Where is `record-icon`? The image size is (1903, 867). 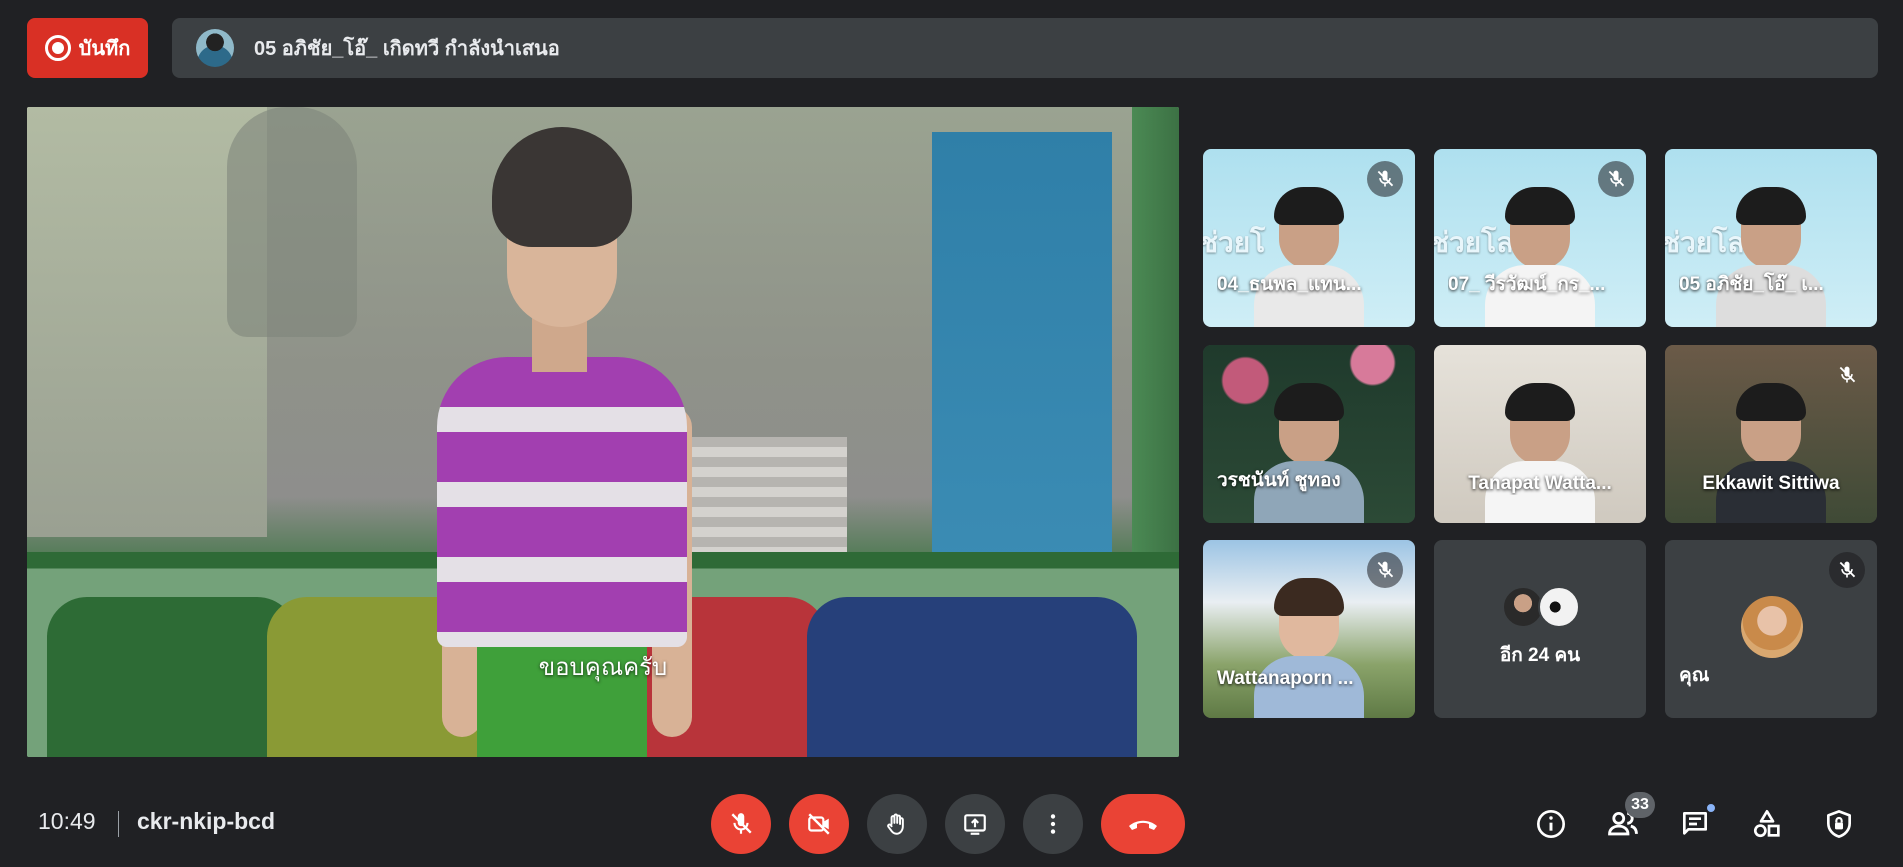
record-icon is located at coordinates (57, 48).